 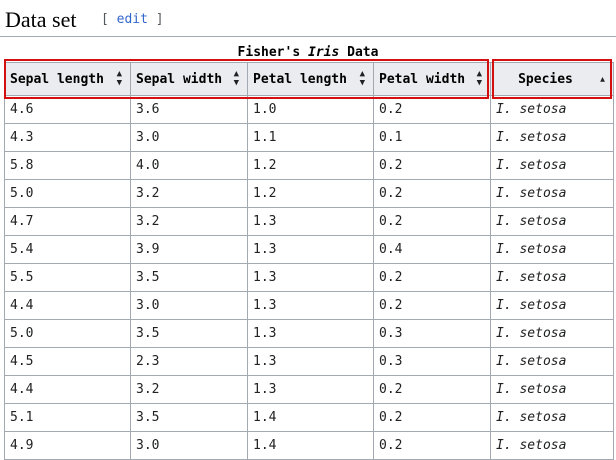 I want to click on column-header-sepal-width: Sepal width ▲ ▼, so click(x=189, y=79).